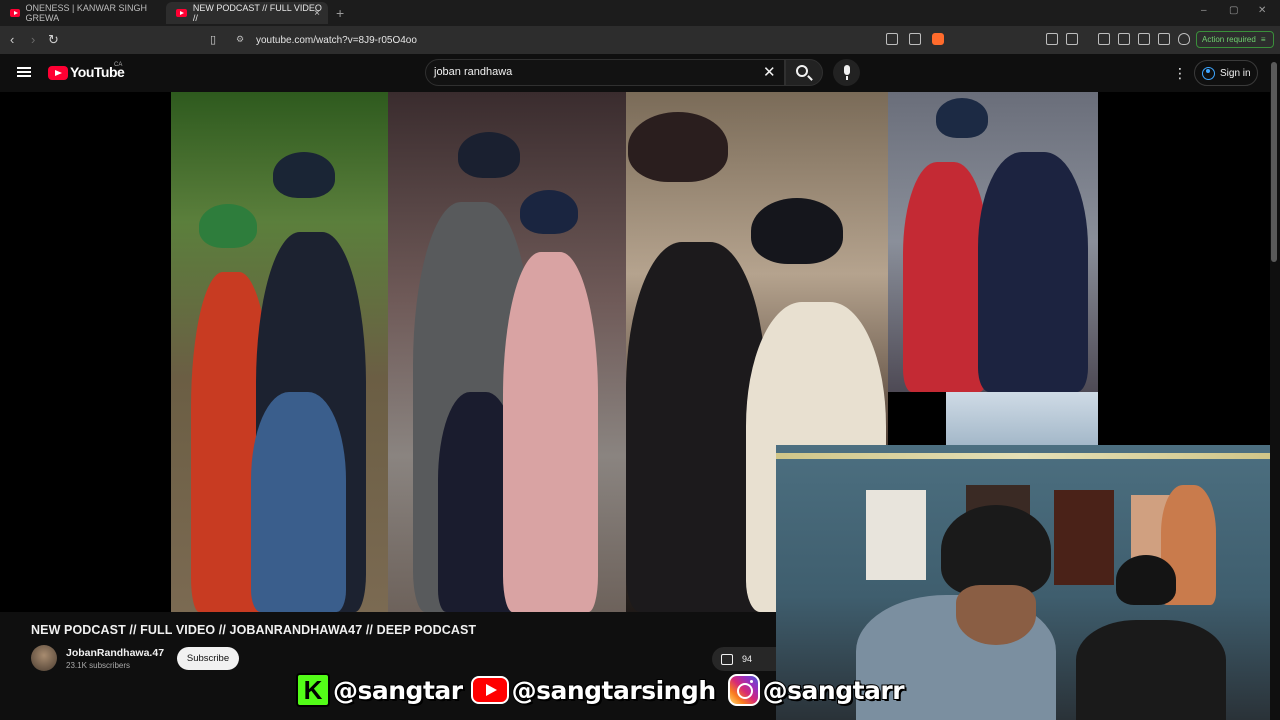  Describe the element at coordinates (213, 39) in the screenshot. I see `bookmark-icon: ▯` at that location.